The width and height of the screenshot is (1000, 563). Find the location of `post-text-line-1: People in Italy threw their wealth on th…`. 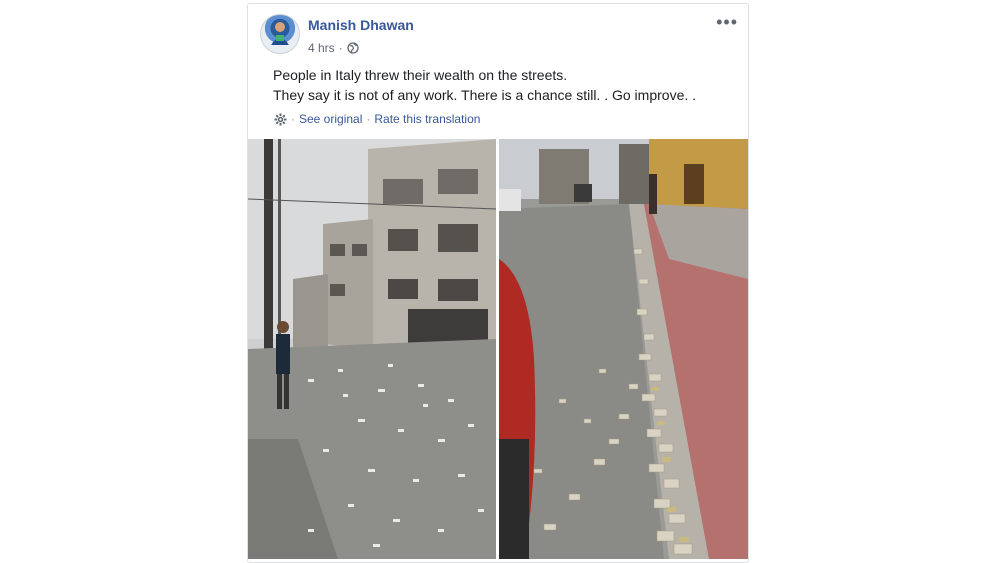

post-text-line-1: People in Italy threw their wealth on th… is located at coordinates (420, 75).